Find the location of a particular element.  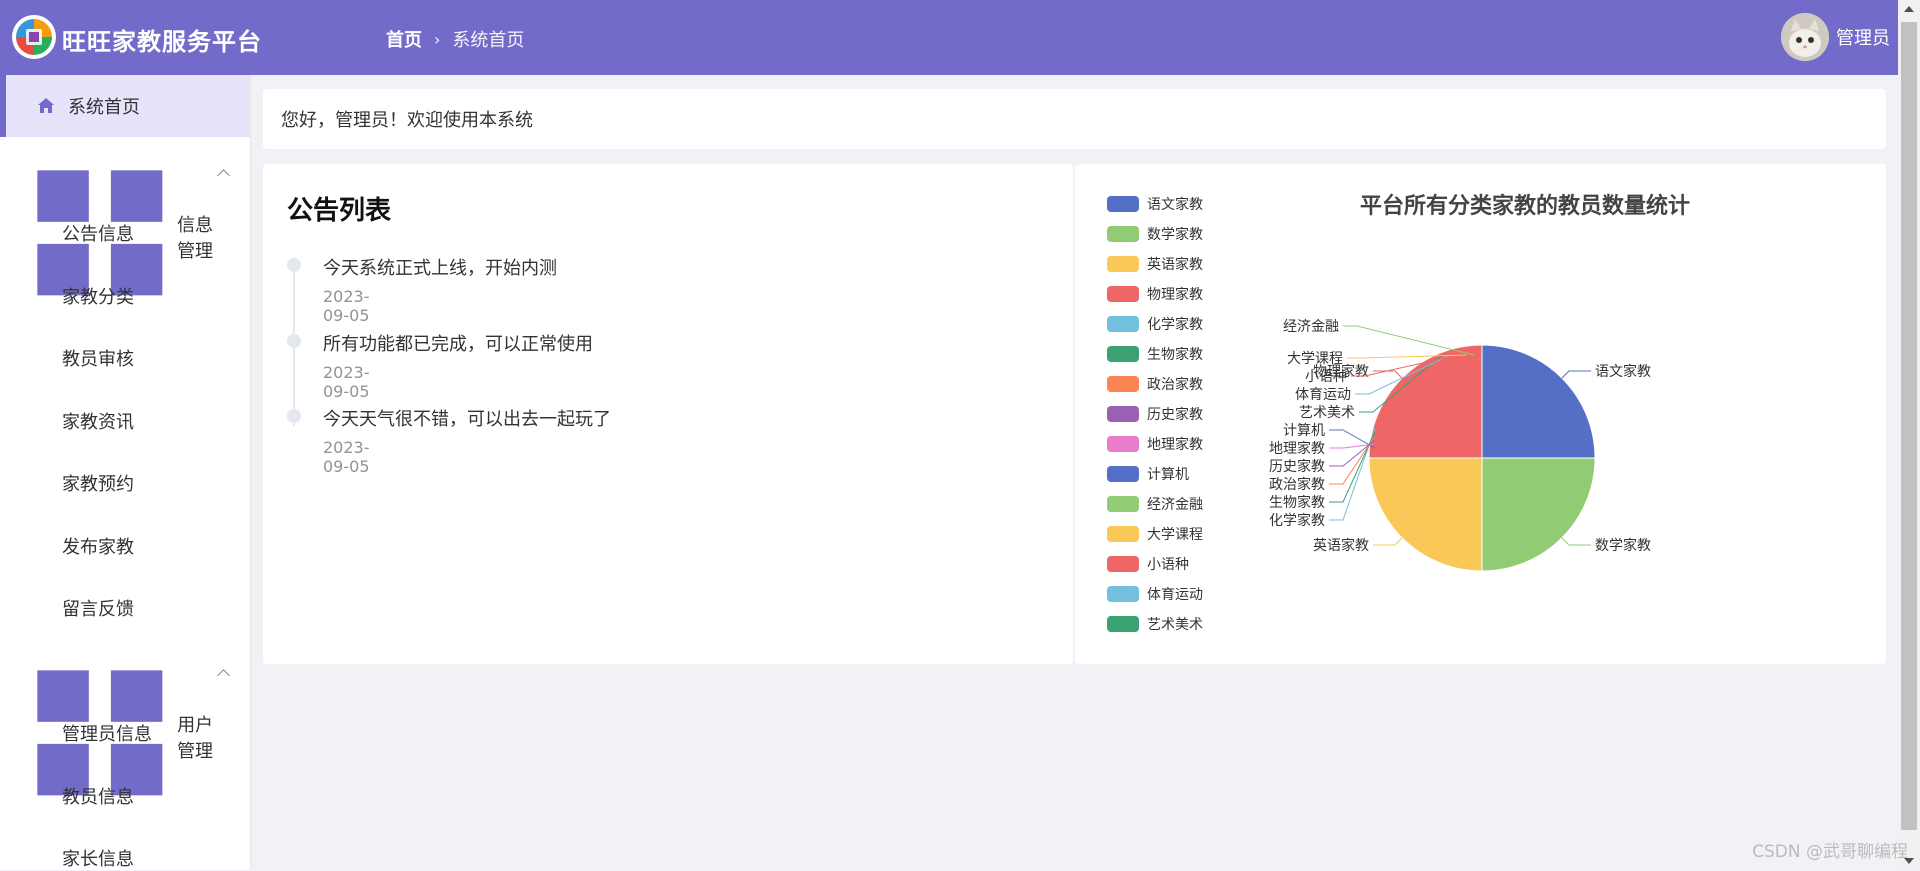

slice-label: 经济金融 is located at coordinates (1311, 327).